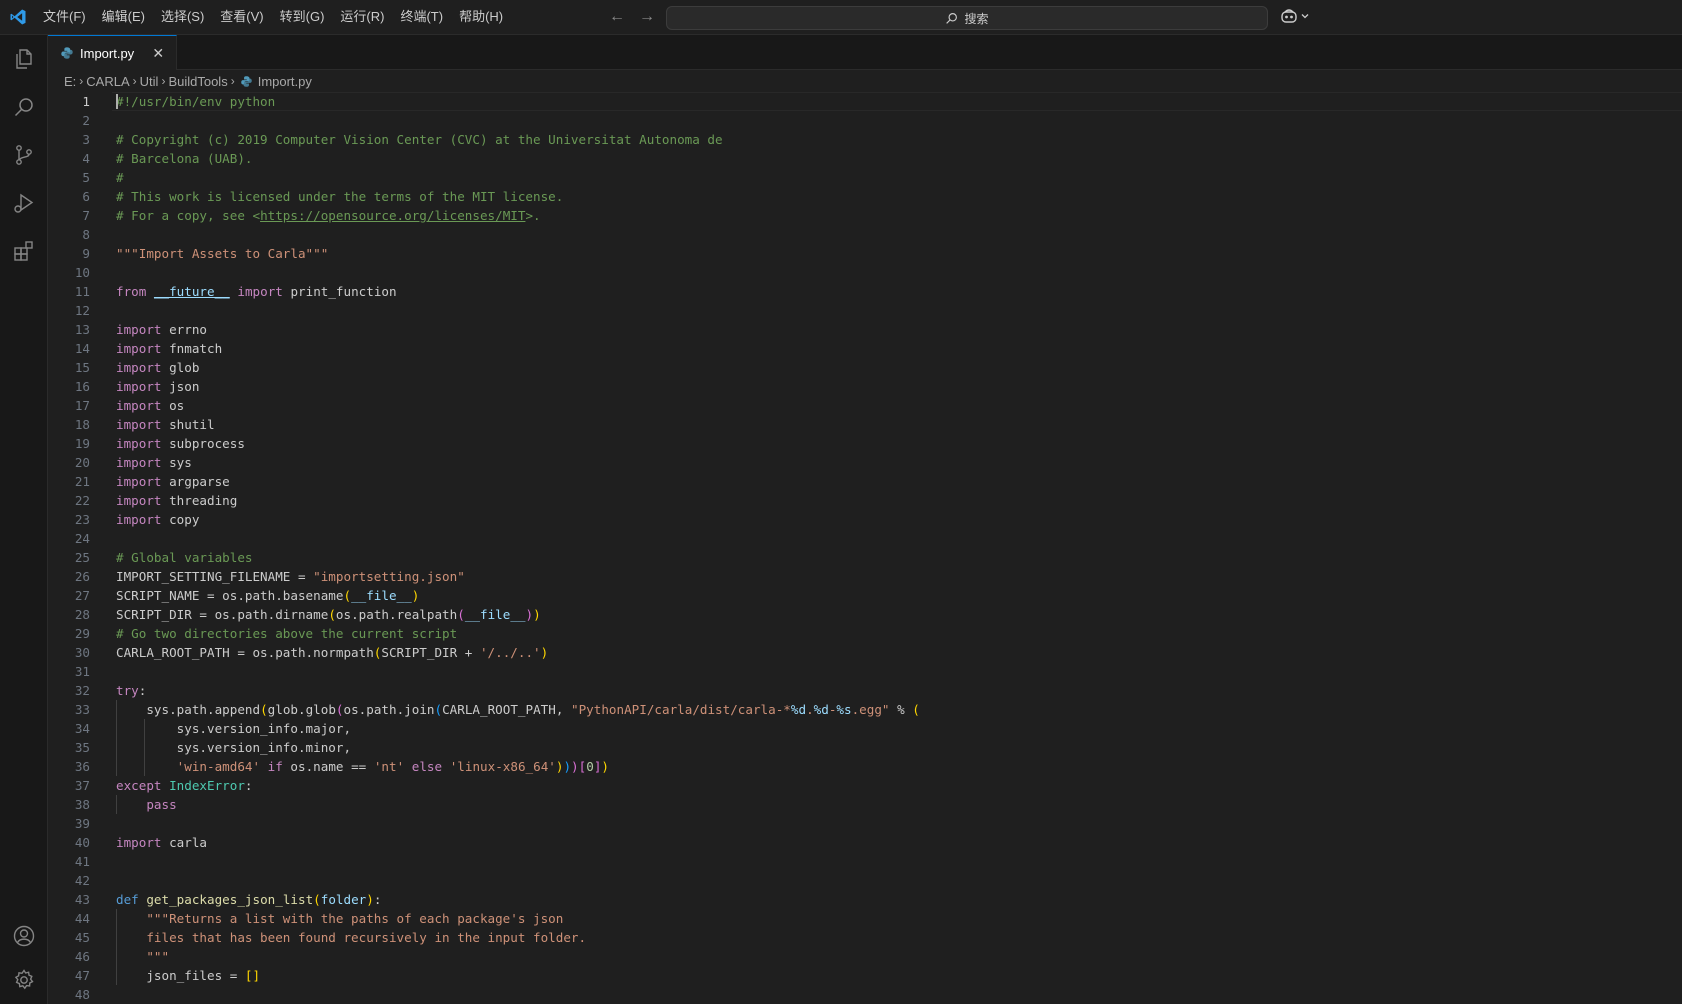  What do you see at coordinates (69, 158) in the screenshot?
I see `line-number: 4` at bounding box center [69, 158].